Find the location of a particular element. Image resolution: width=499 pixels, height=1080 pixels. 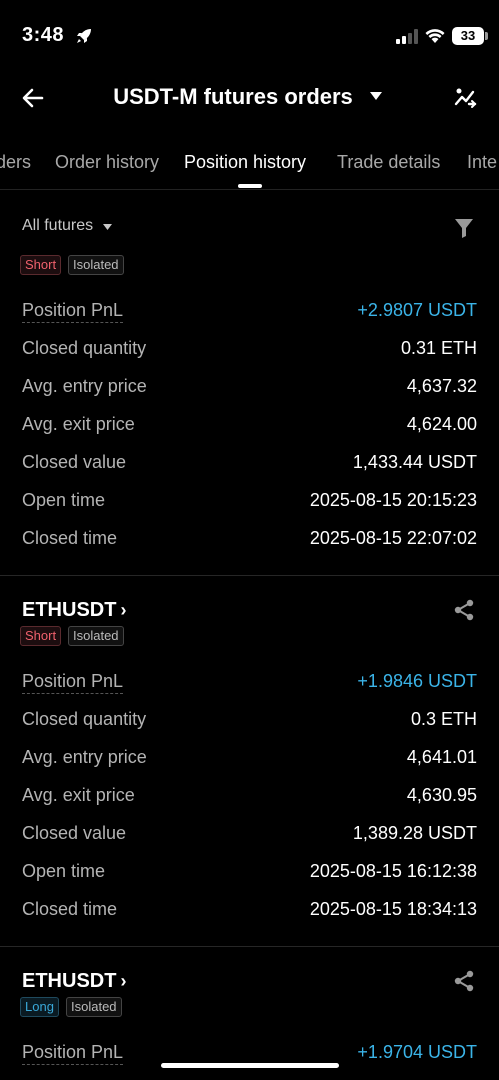

row-closed-value: Closed value 1,389.28 USDT is located at coordinates (249, 842).